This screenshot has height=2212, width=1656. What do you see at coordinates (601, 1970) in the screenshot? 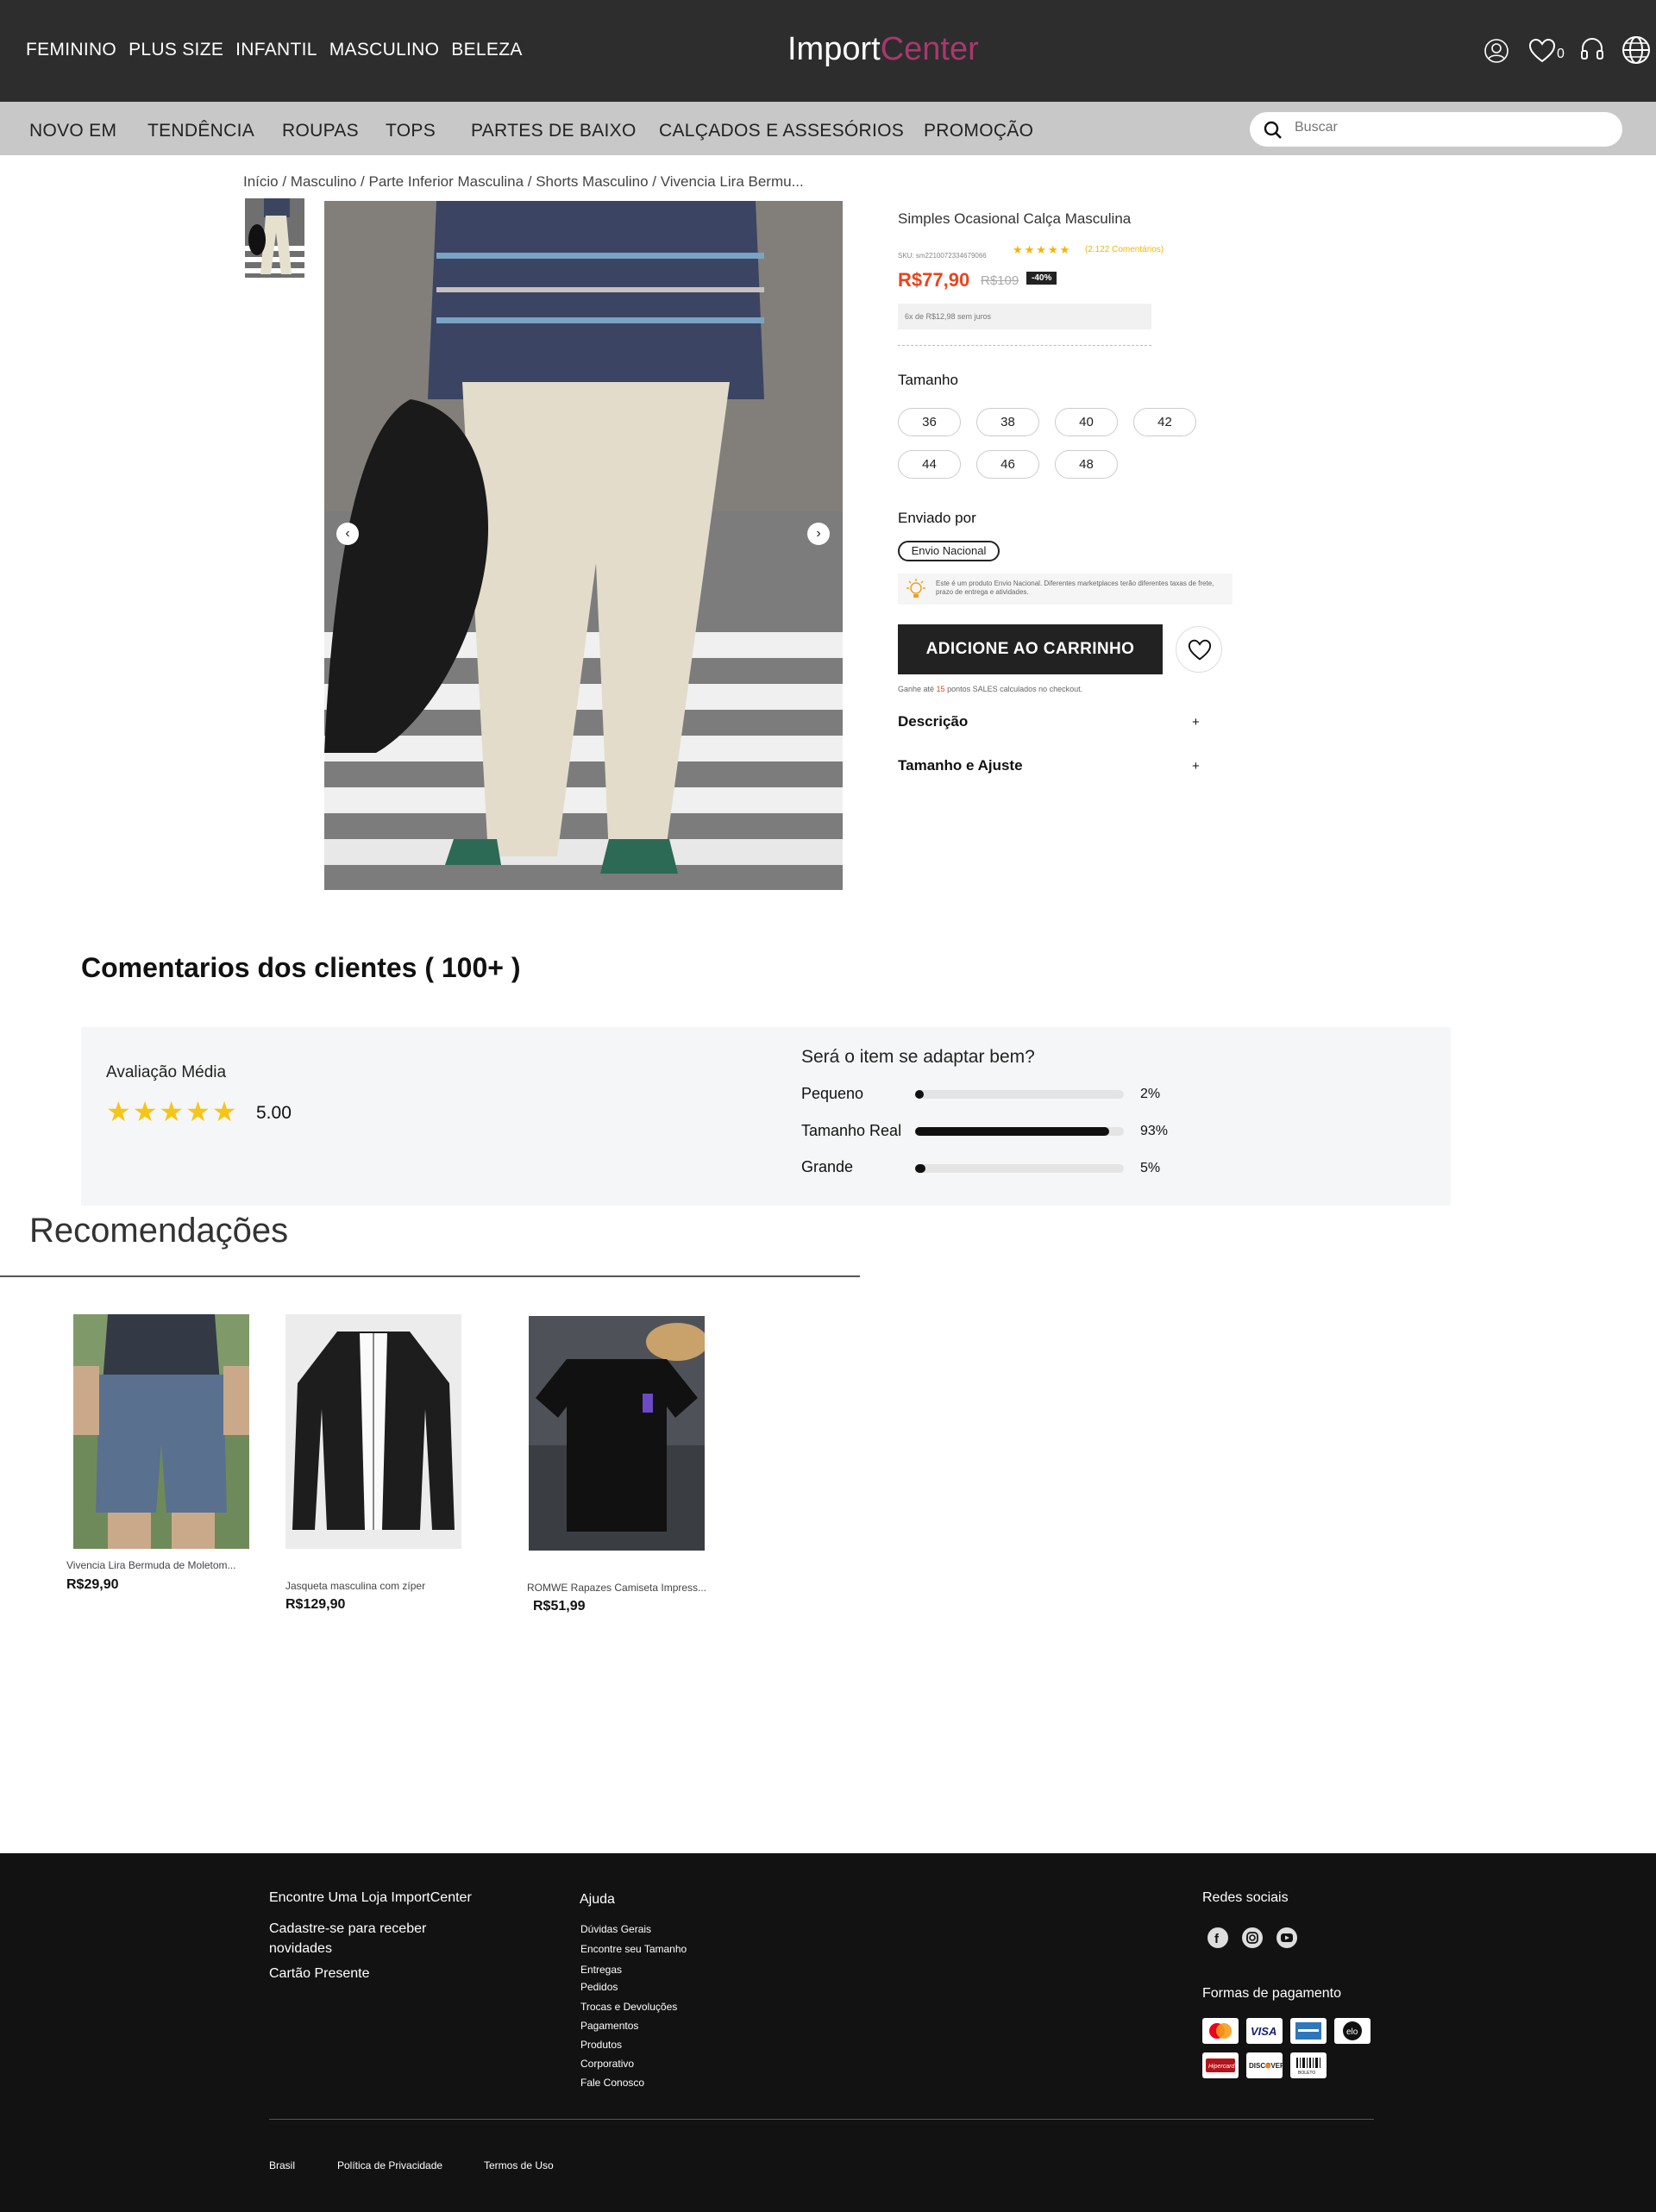
I see `footer-link: Entregas` at bounding box center [601, 1970].